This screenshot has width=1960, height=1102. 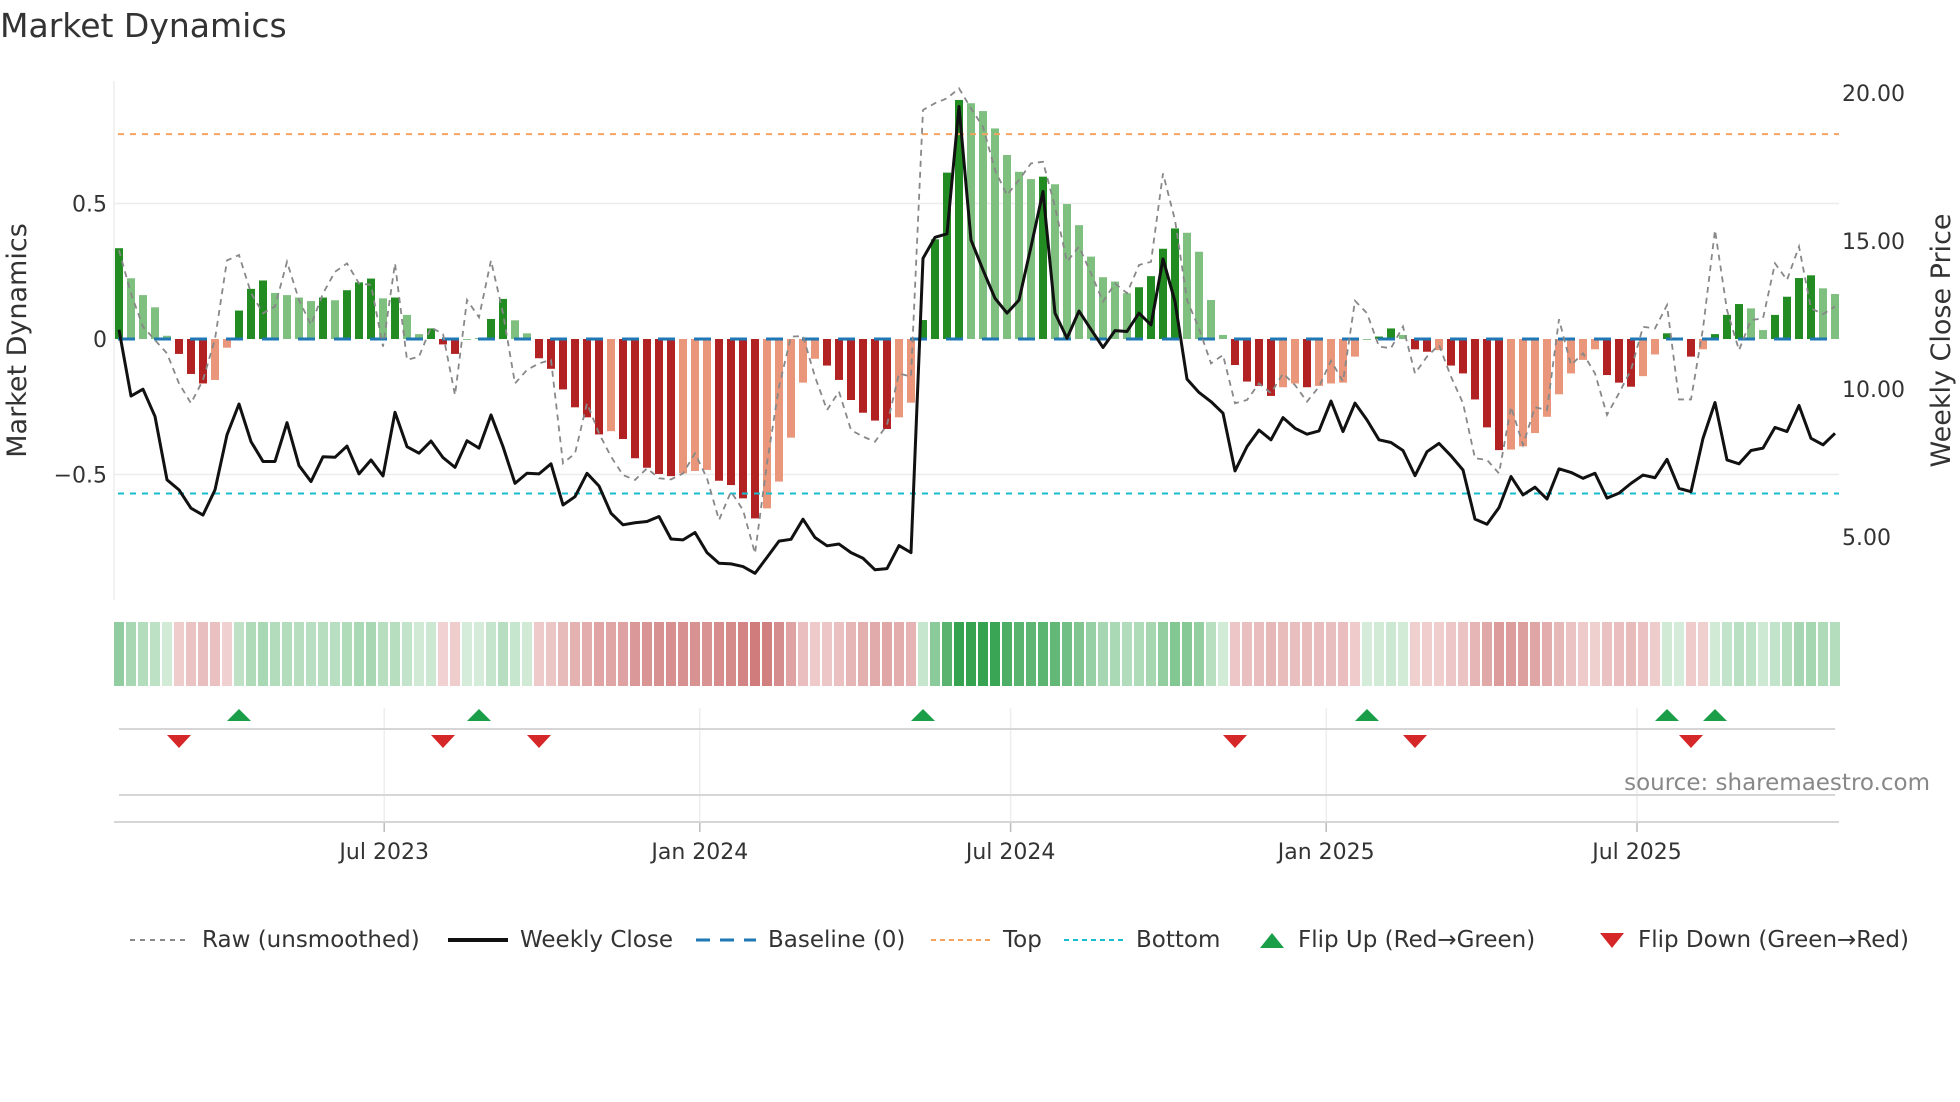 What do you see at coordinates (1773, 940) in the screenshot?
I see `legend-label: Flip Down (Green→Red)` at bounding box center [1773, 940].